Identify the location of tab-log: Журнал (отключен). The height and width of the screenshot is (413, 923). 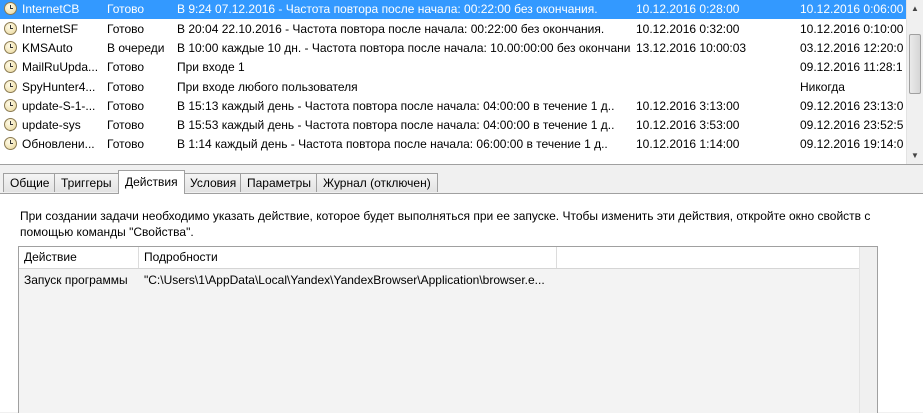
(377, 182).